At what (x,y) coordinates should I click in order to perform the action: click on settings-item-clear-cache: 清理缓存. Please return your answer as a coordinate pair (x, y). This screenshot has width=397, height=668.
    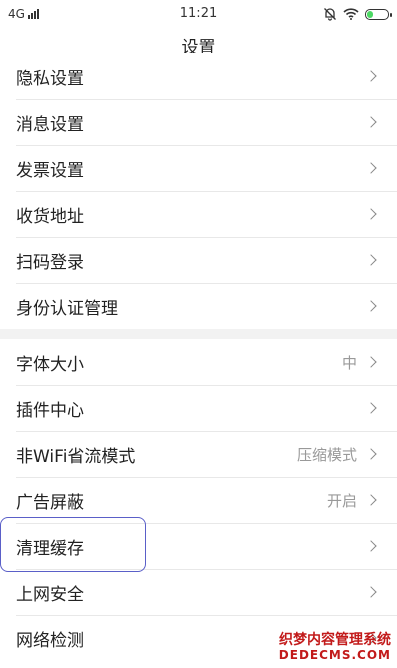
    Looking at the image, I should click on (198, 546).